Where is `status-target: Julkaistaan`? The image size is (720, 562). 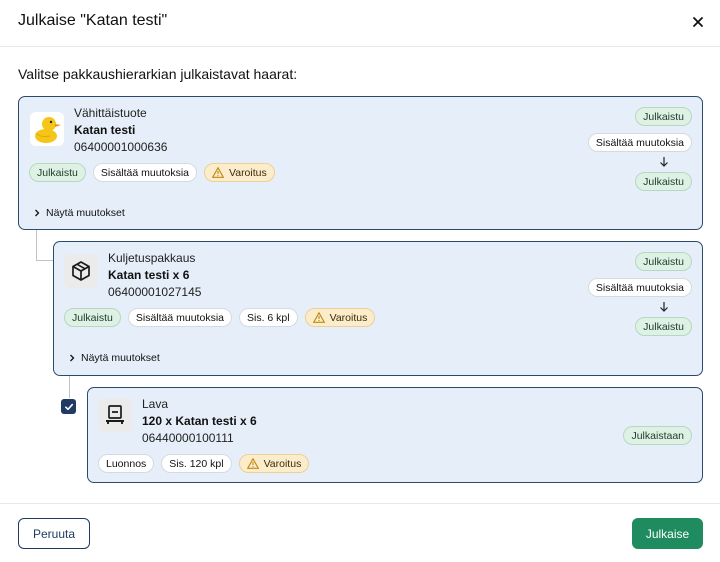
status-target: Julkaistaan is located at coordinates (657, 435).